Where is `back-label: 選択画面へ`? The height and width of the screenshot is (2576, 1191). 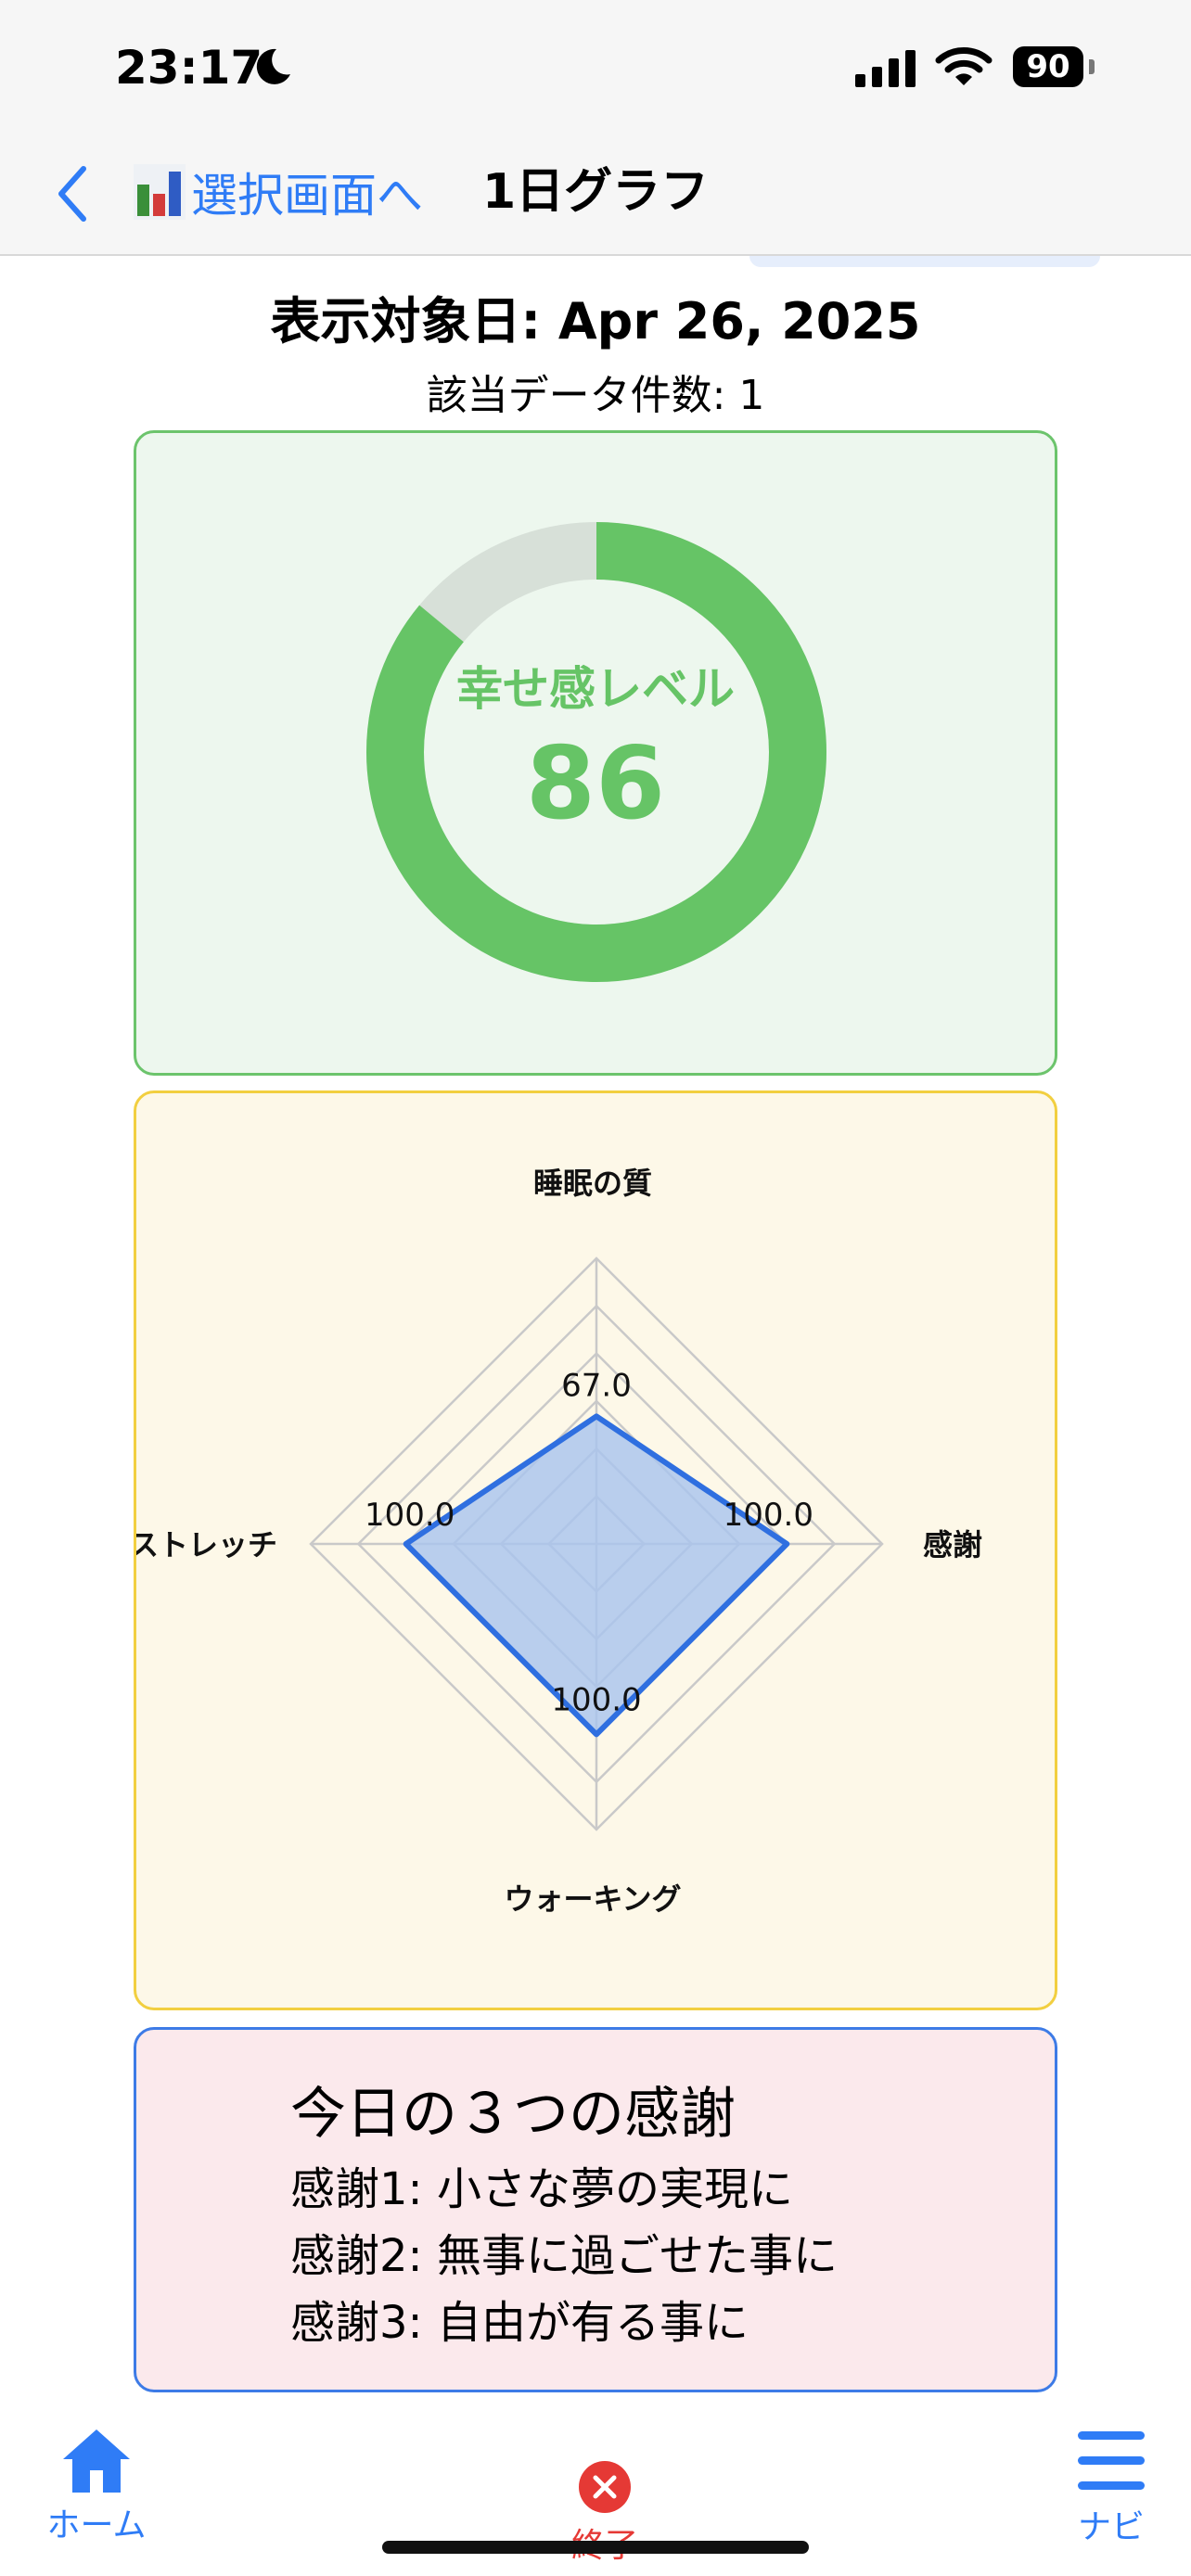 back-label: 選択画面へ is located at coordinates (307, 196).